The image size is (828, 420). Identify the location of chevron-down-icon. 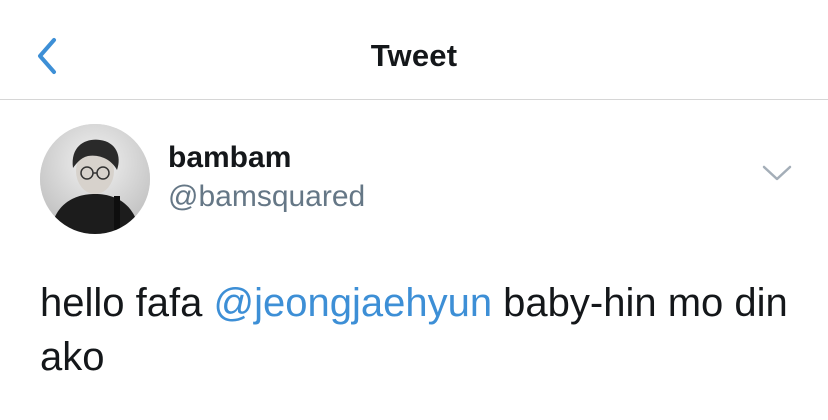
(777, 173).